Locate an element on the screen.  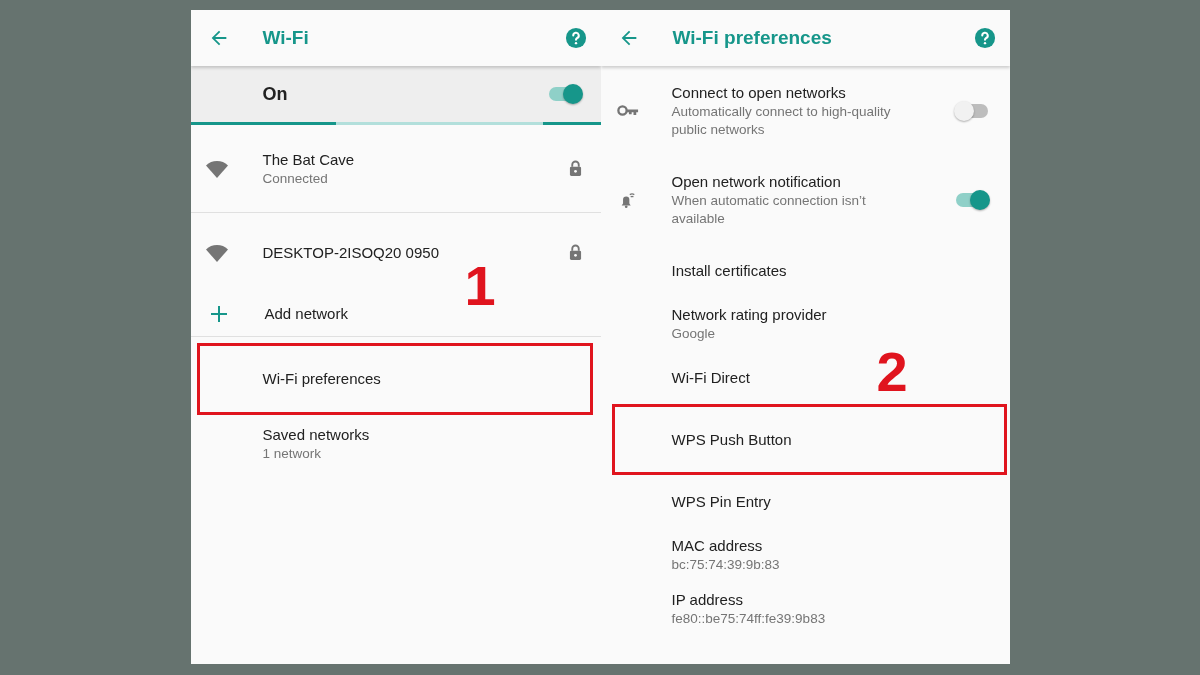
wifi-status-label: On is located at coordinates (275, 94).